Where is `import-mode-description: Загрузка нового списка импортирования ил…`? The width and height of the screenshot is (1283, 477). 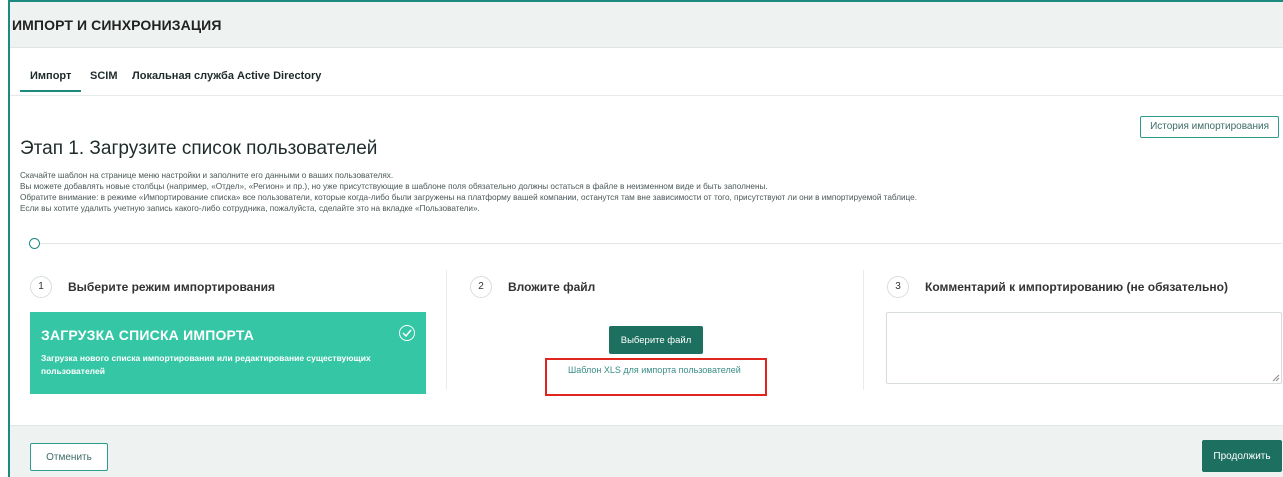 import-mode-description: Загрузка нового списка импортирования ил… is located at coordinates (206, 364).